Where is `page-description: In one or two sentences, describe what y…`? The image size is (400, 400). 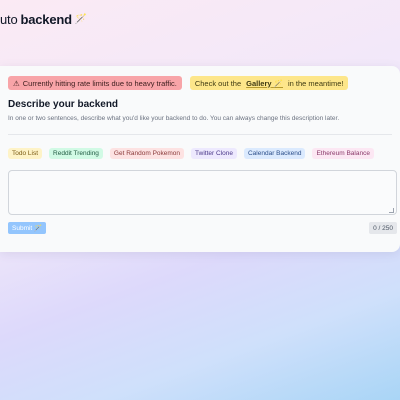 page-description: In one or two sentences, describe what y… is located at coordinates (174, 118).